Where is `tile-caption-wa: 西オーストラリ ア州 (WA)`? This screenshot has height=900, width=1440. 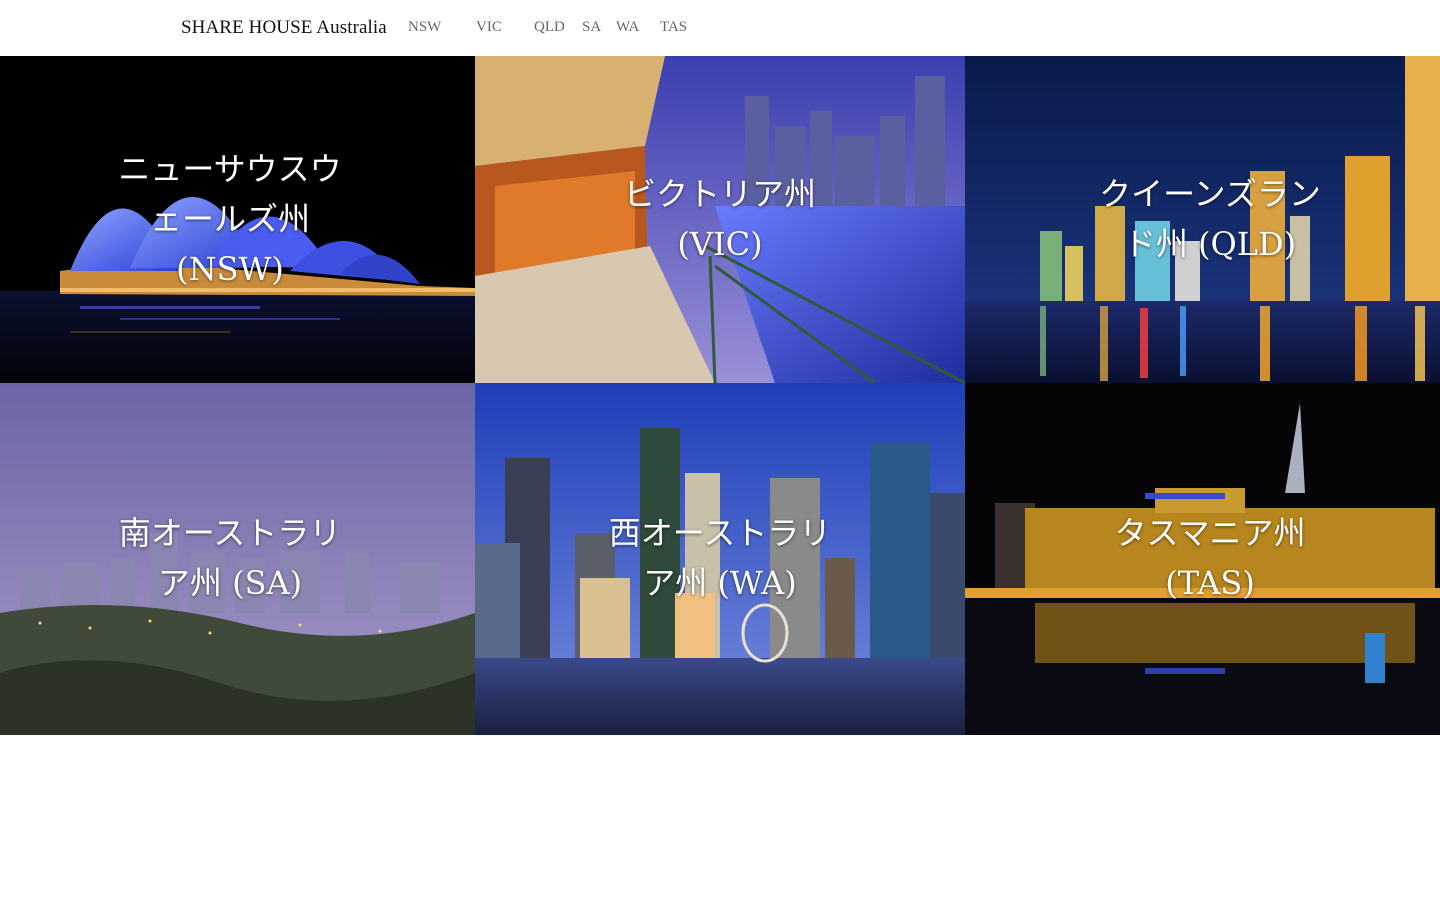 tile-caption-wa: 西オーストラリ ア州 (WA) is located at coordinates (720, 558).